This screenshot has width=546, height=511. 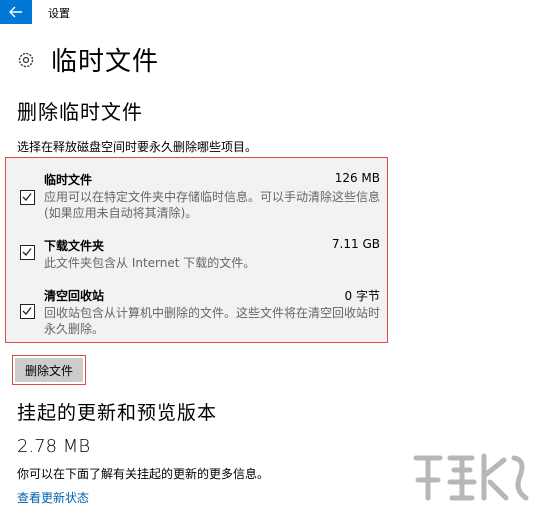 I want to click on item-size: 126 MB, so click(x=357, y=178).